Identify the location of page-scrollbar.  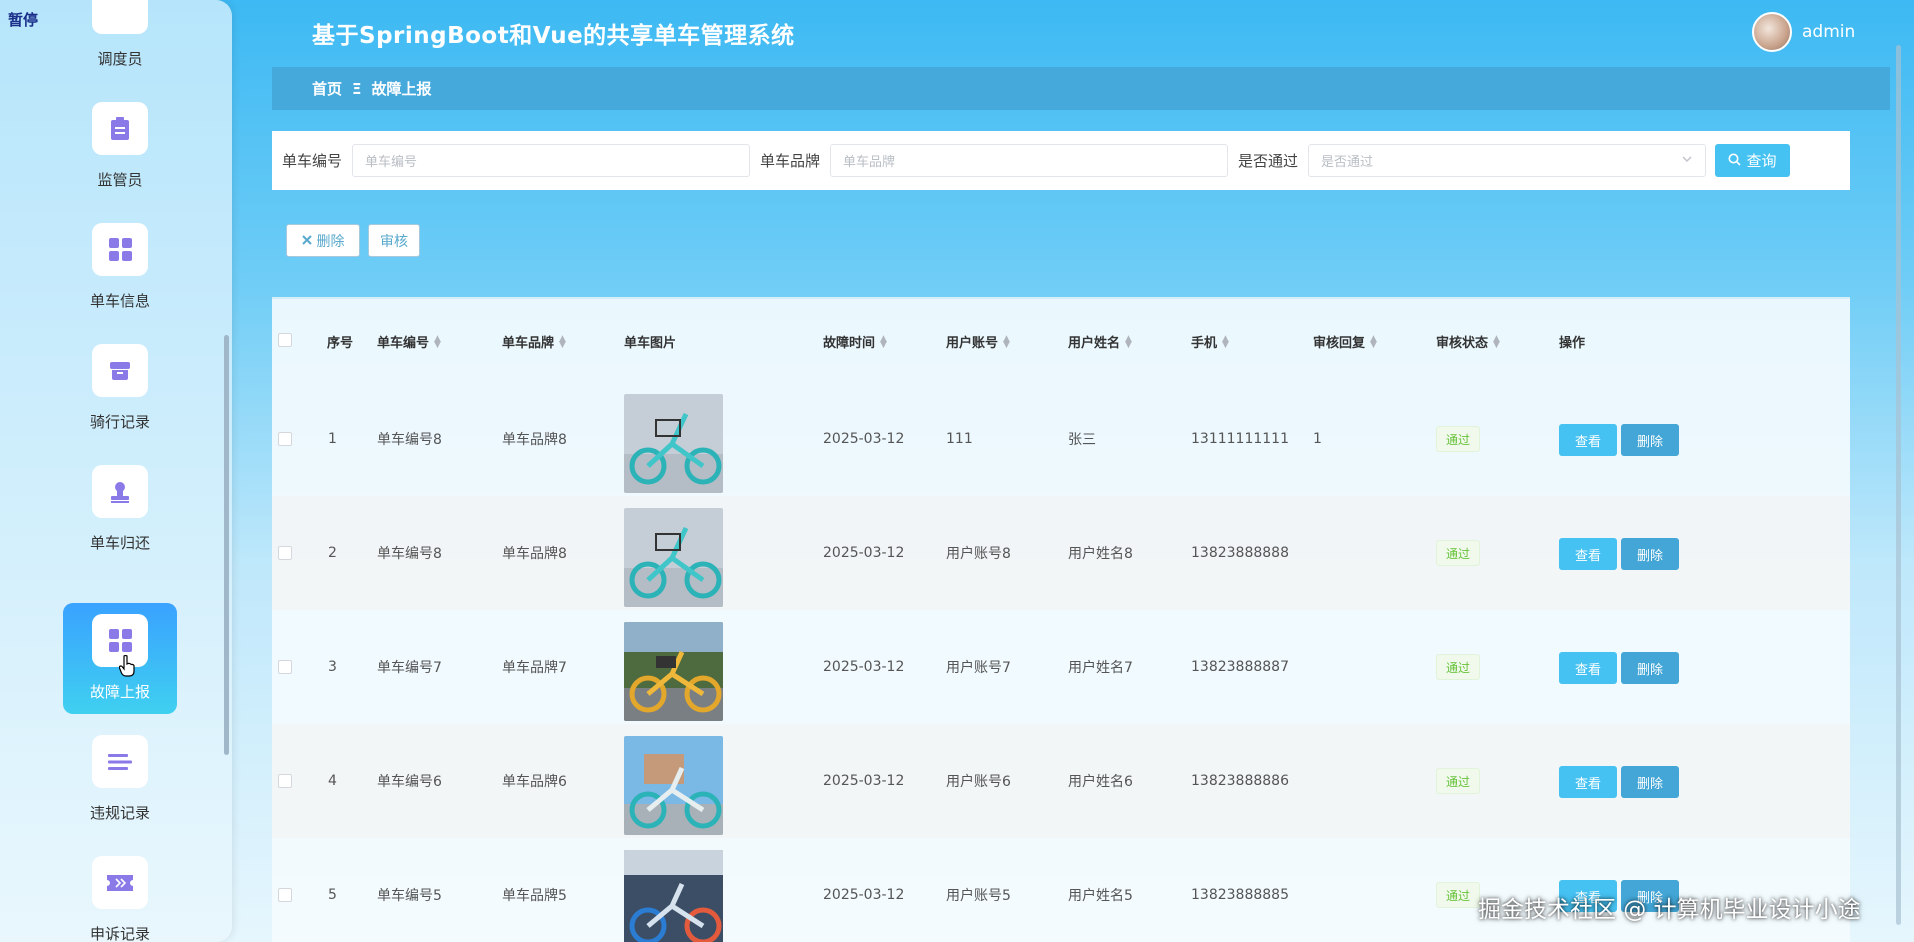
(1898, 485).